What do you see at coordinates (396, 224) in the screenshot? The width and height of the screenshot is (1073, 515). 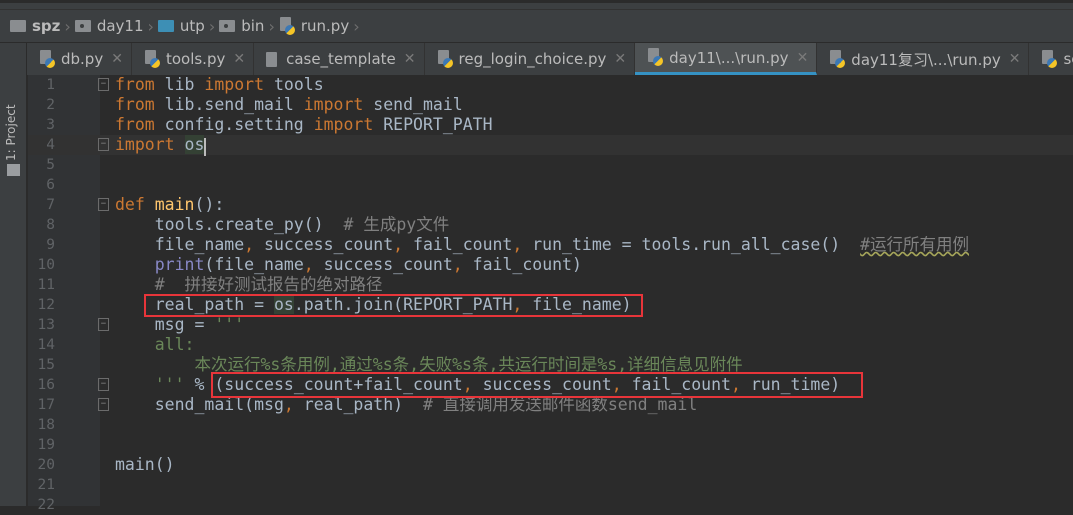 I see `code-token: # 生成py文件` at bounding box center [396, 224].